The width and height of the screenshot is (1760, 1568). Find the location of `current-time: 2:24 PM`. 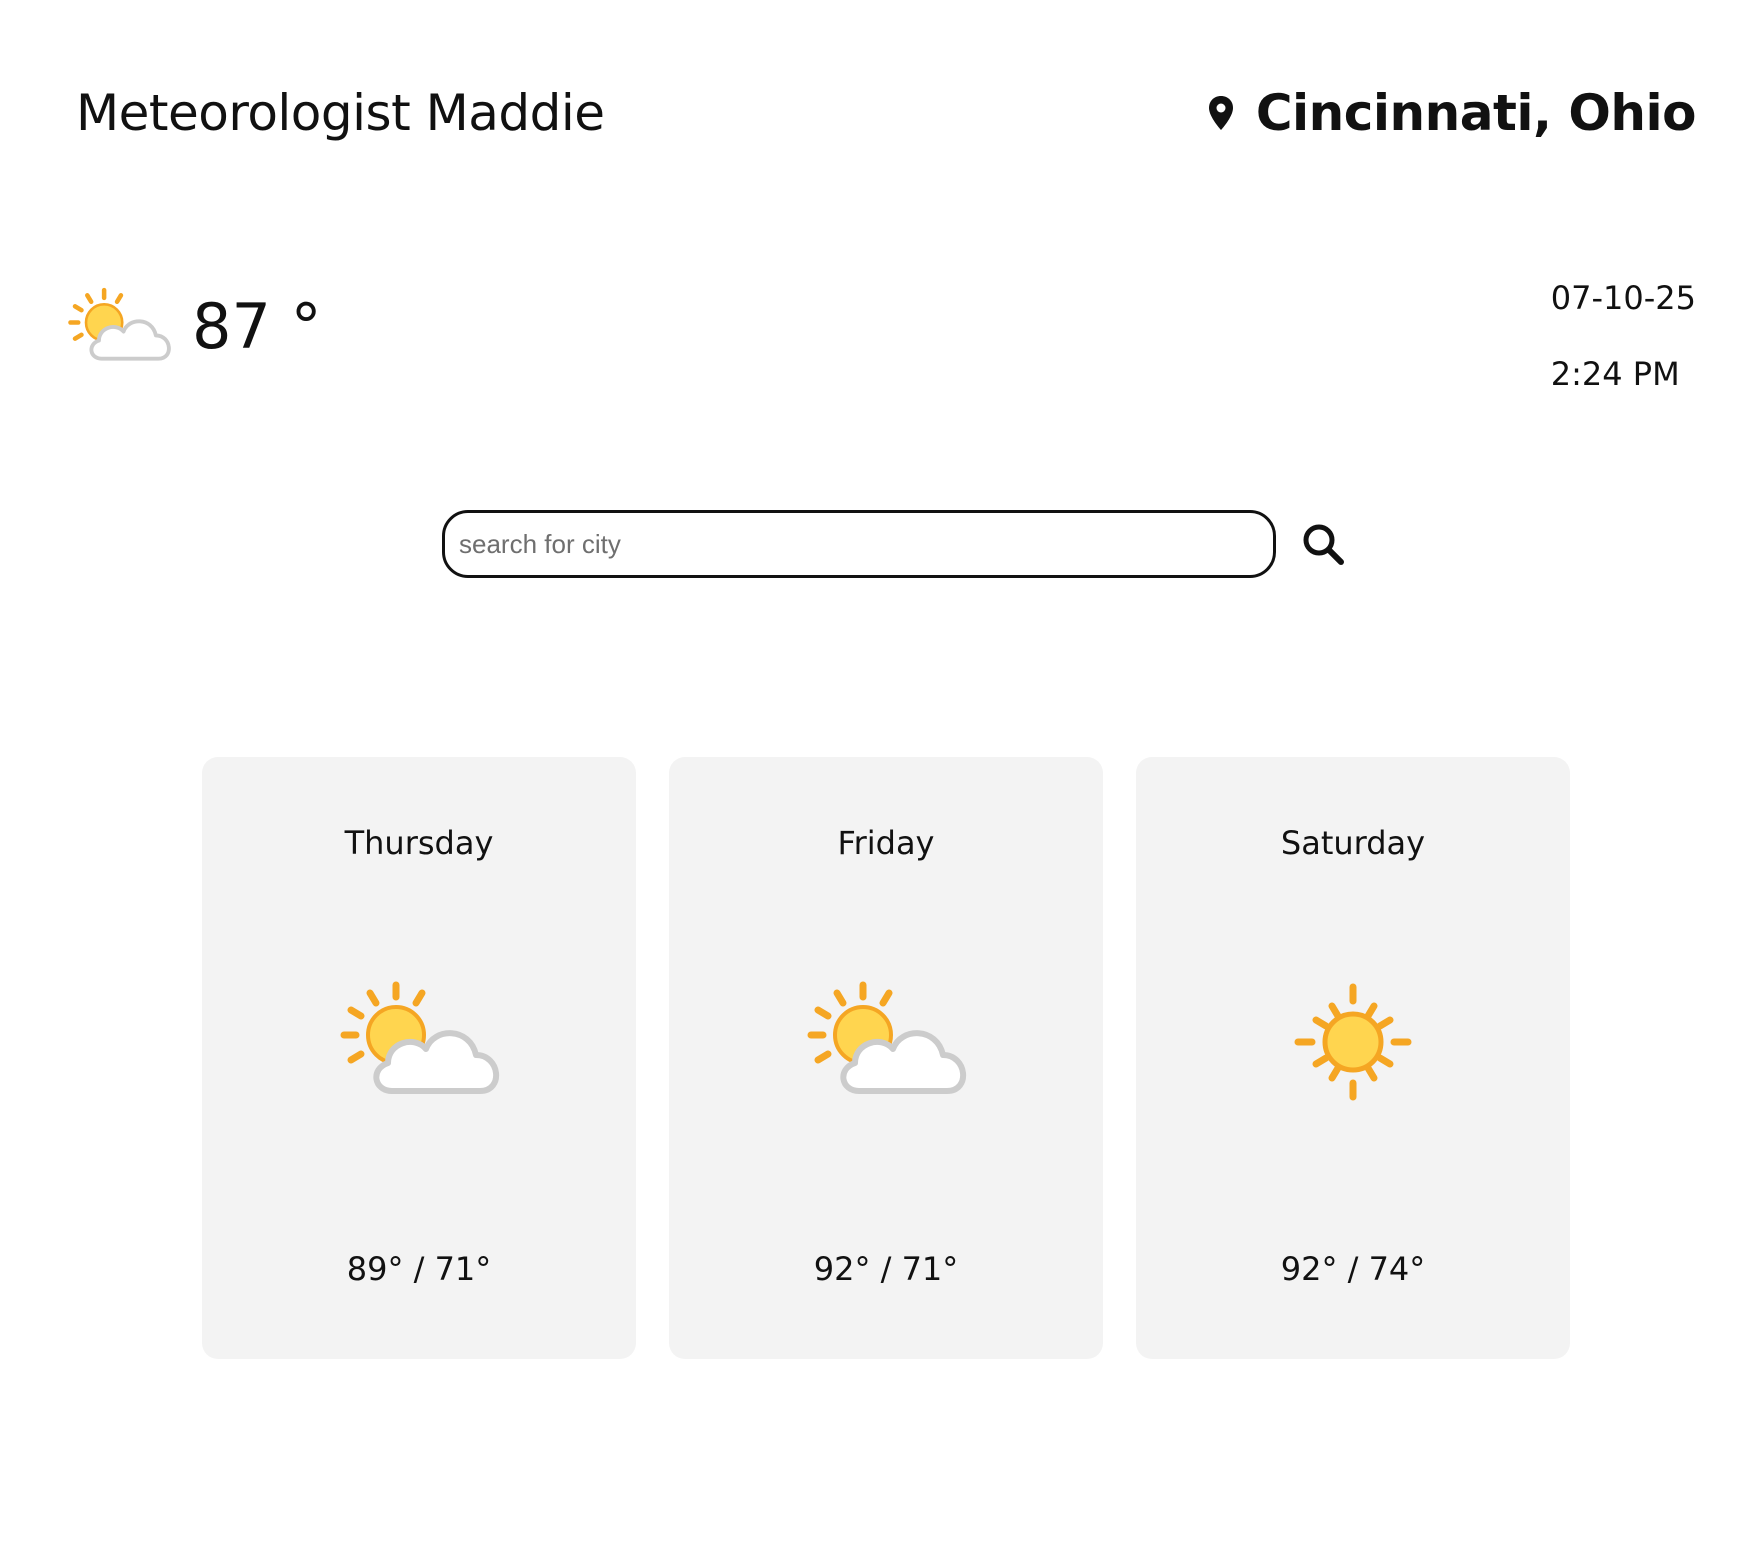

current-time: 2:24 PM is located at coordinates (1615, 374).